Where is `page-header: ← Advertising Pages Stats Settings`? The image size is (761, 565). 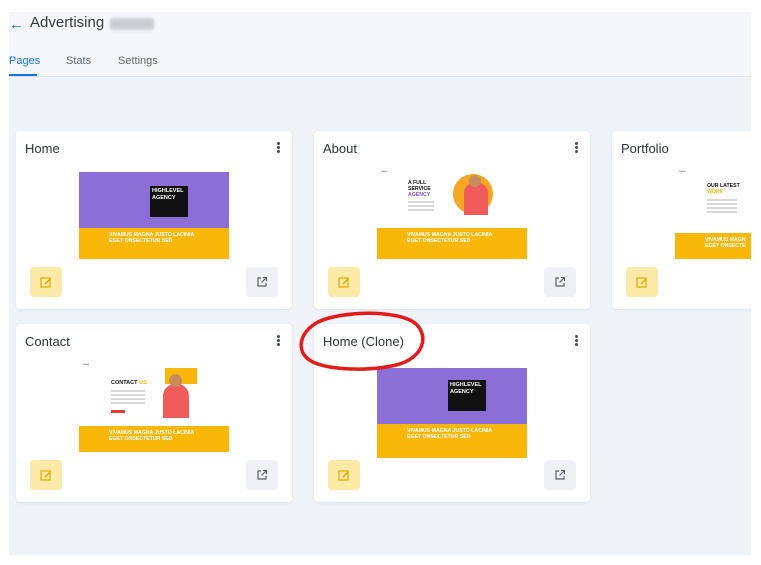 page-header: ← Advertising Pages Stats Settings is located at coordinates (380, 44).